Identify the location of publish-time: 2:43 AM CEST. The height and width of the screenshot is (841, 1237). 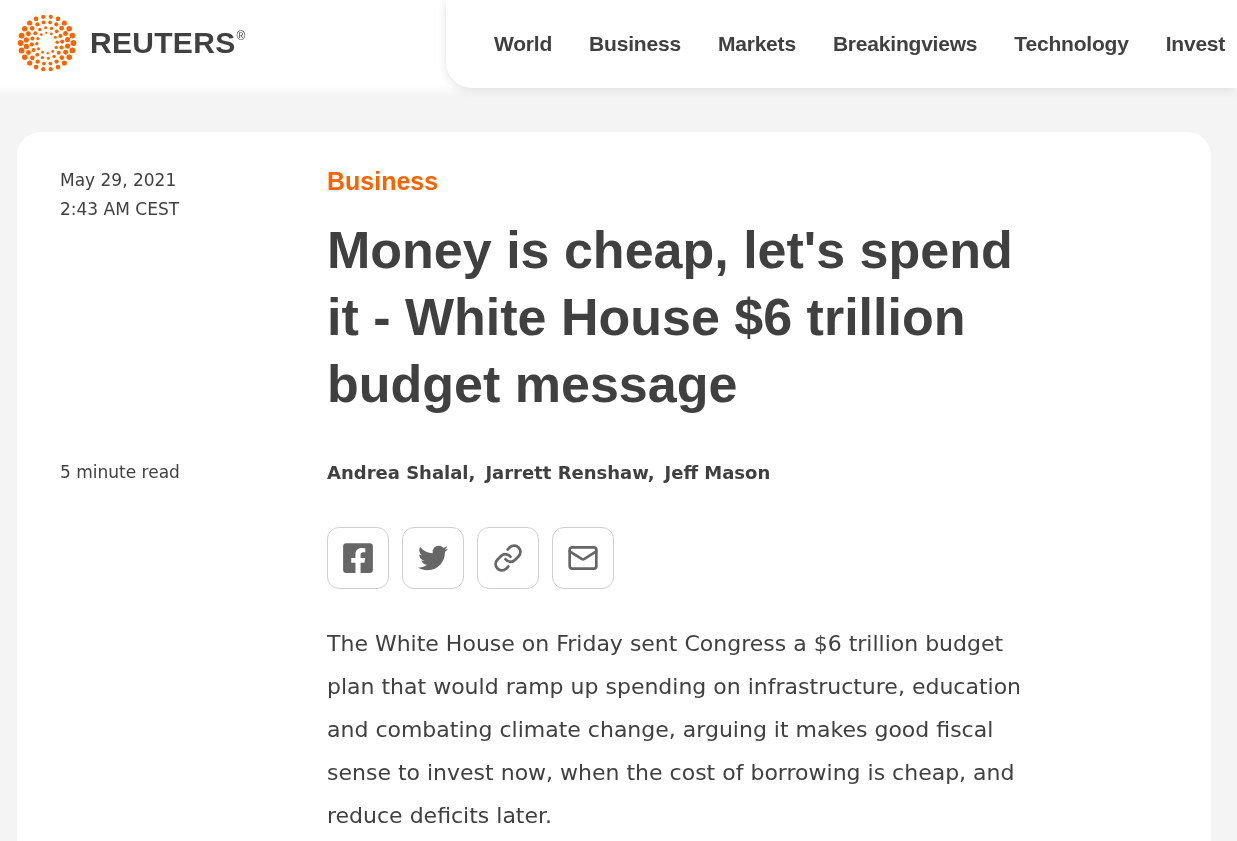
(120, 209).